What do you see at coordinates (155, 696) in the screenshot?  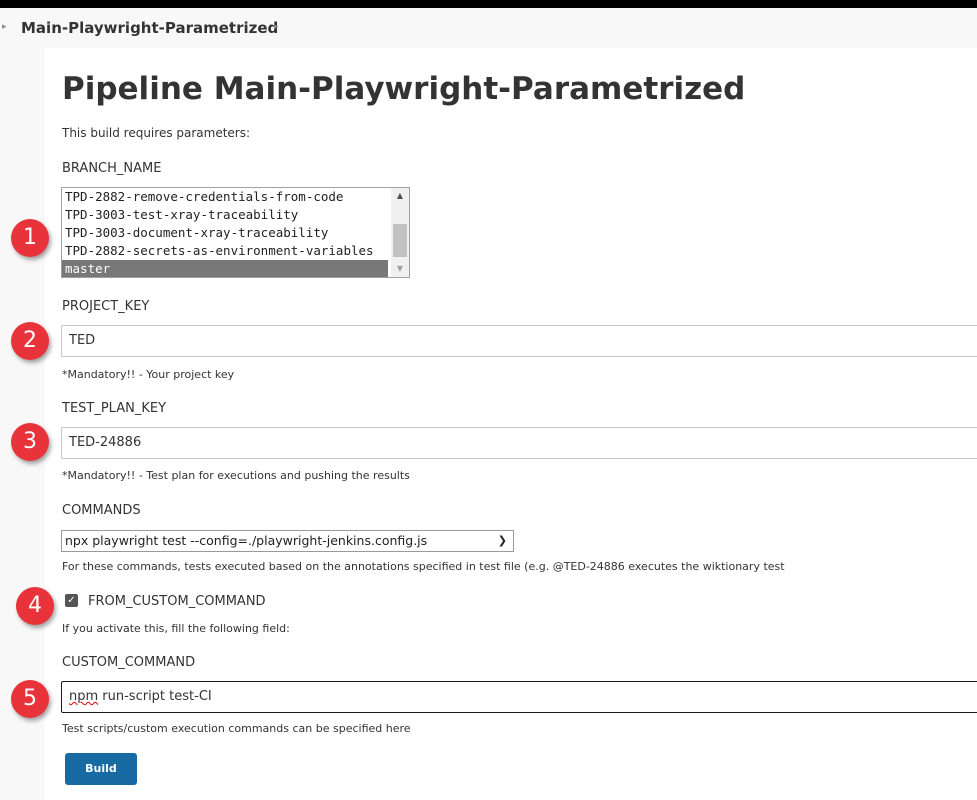 I see `custom-command-value: run-script test-CI` at bounding box center [155, 696].